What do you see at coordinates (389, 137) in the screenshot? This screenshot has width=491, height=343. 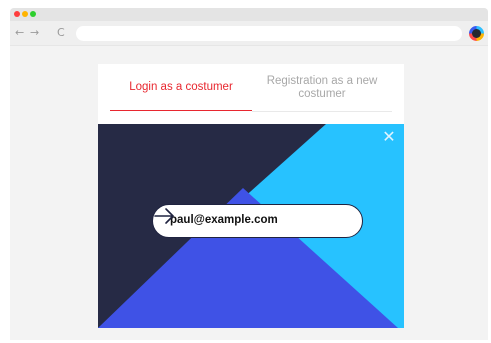 I see `close-icon: ✕` at bounding box center [389, 137].